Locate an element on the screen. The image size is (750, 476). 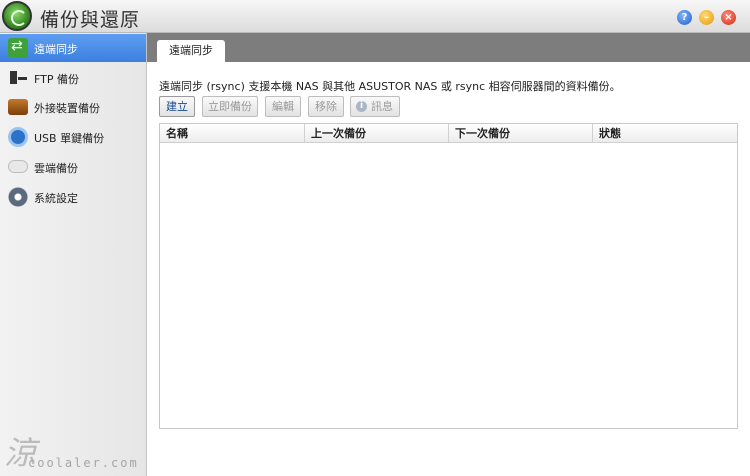
info-icon: i is located at coordinates (361, 106).